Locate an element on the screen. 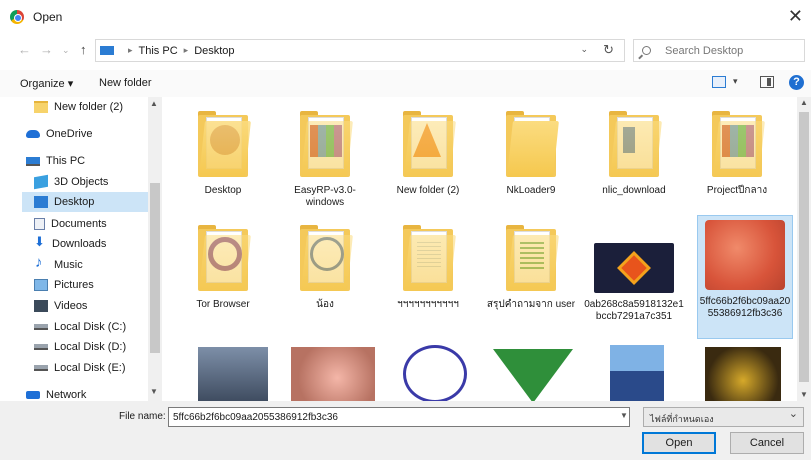 The height and width of the screenshot is (460, 811). file-item: ฯฯฯฯฯฯฯฯฯฯฯ is located at coordinates (428, 268).